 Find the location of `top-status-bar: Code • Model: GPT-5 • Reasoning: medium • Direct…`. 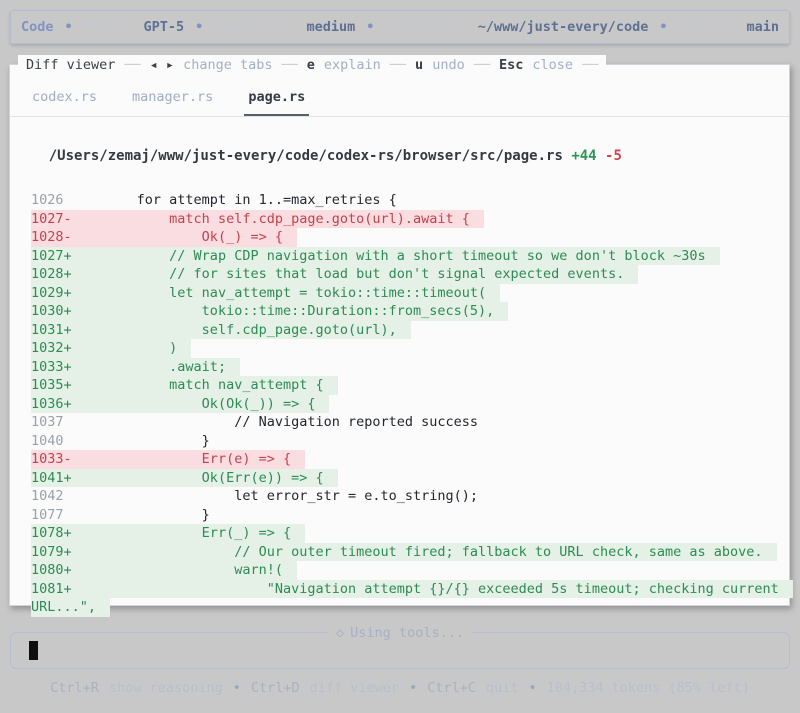

top-status-bar: Code • Model: GPT-5 • Reasoning: medium • Direct… is located at coordinates (400, 27).